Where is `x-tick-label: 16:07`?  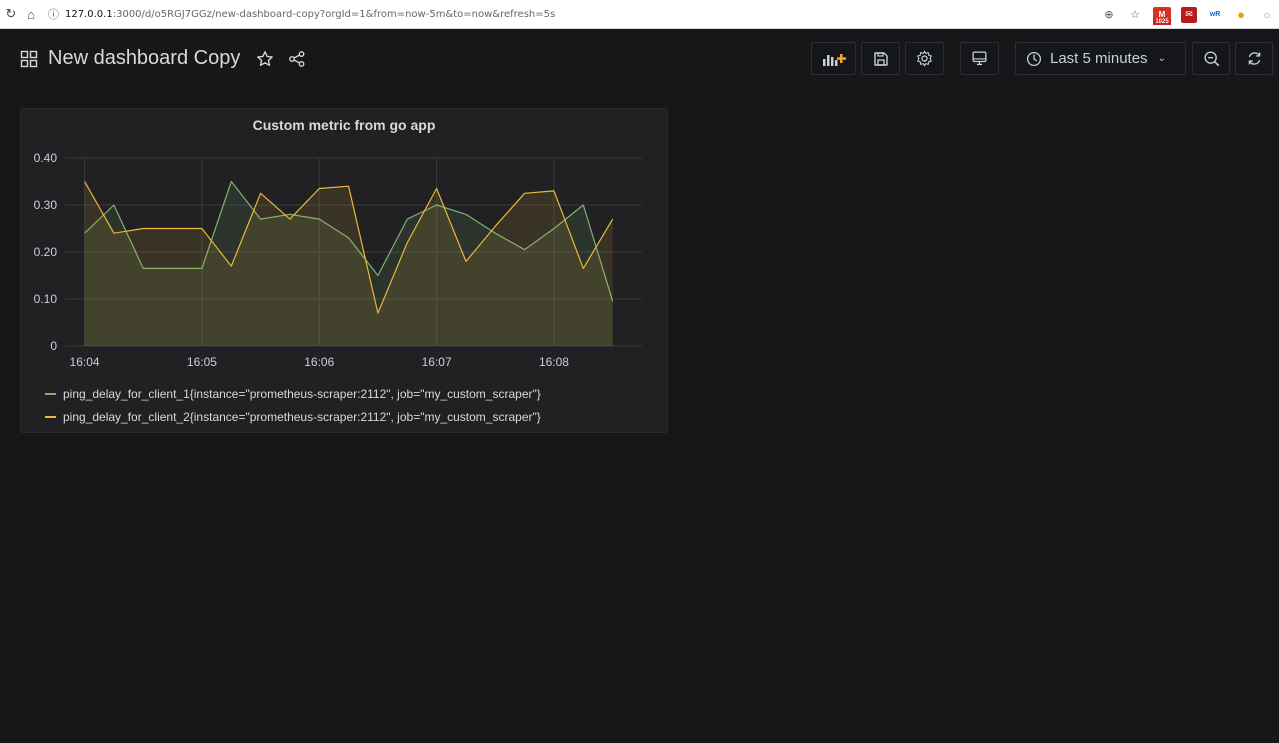
x-tick-label: 16:07 is located at coordinates (437, 362).